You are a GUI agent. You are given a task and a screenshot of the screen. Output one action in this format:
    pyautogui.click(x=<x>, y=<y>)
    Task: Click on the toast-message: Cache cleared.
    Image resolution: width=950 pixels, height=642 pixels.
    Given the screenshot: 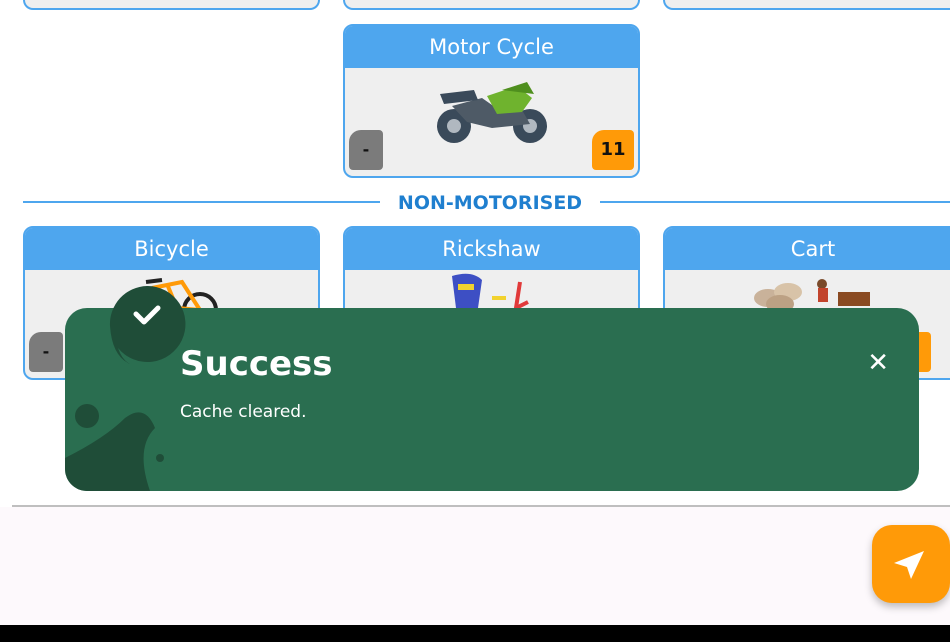 What is the action you would take?
    pyautogui.click(x=243, y=412)
    